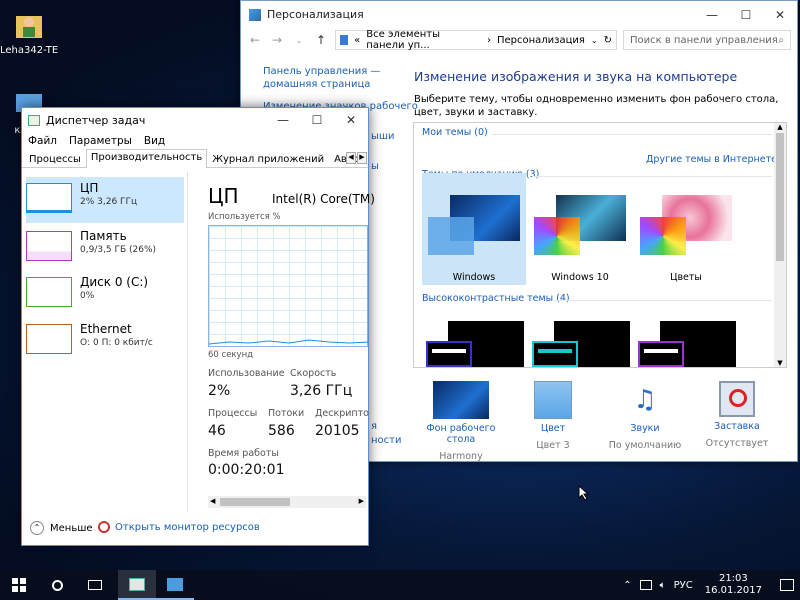 Image resolution: width=800 pixels, height=600 pixels. Describe the element at coordinates (179, 527) in the screenshot. I see `resource-monitor-link: Открыть монитор ресурсов` at that location.